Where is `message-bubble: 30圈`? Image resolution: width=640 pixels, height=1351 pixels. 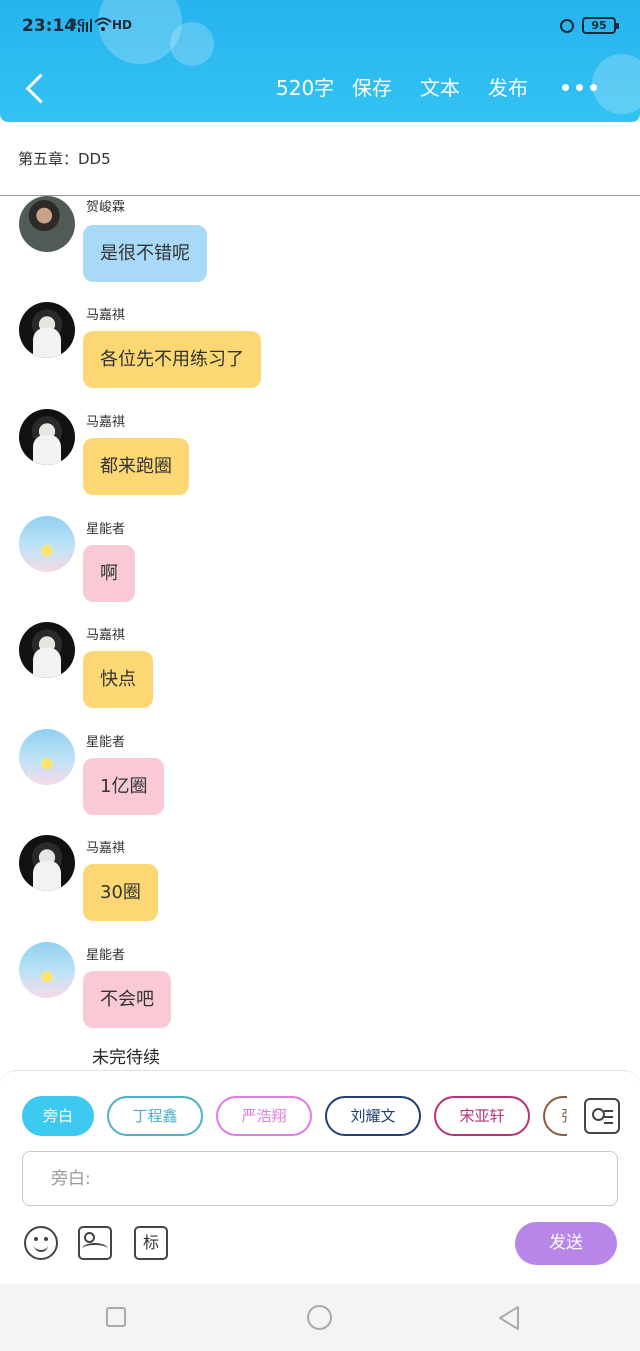
message-bubble: 30圈 is located at coordinates (120, 892).